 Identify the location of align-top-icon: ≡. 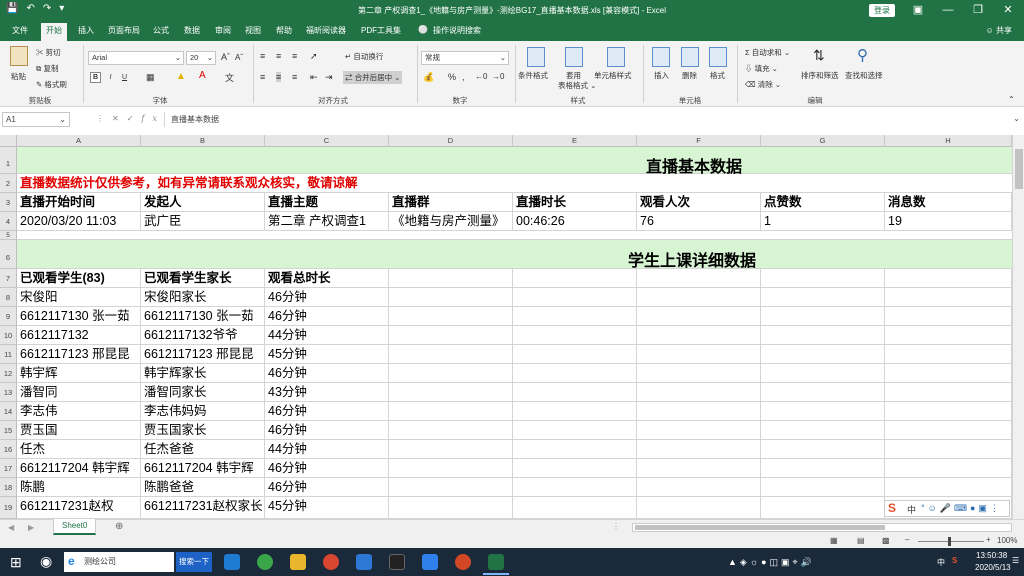
(262, 56).